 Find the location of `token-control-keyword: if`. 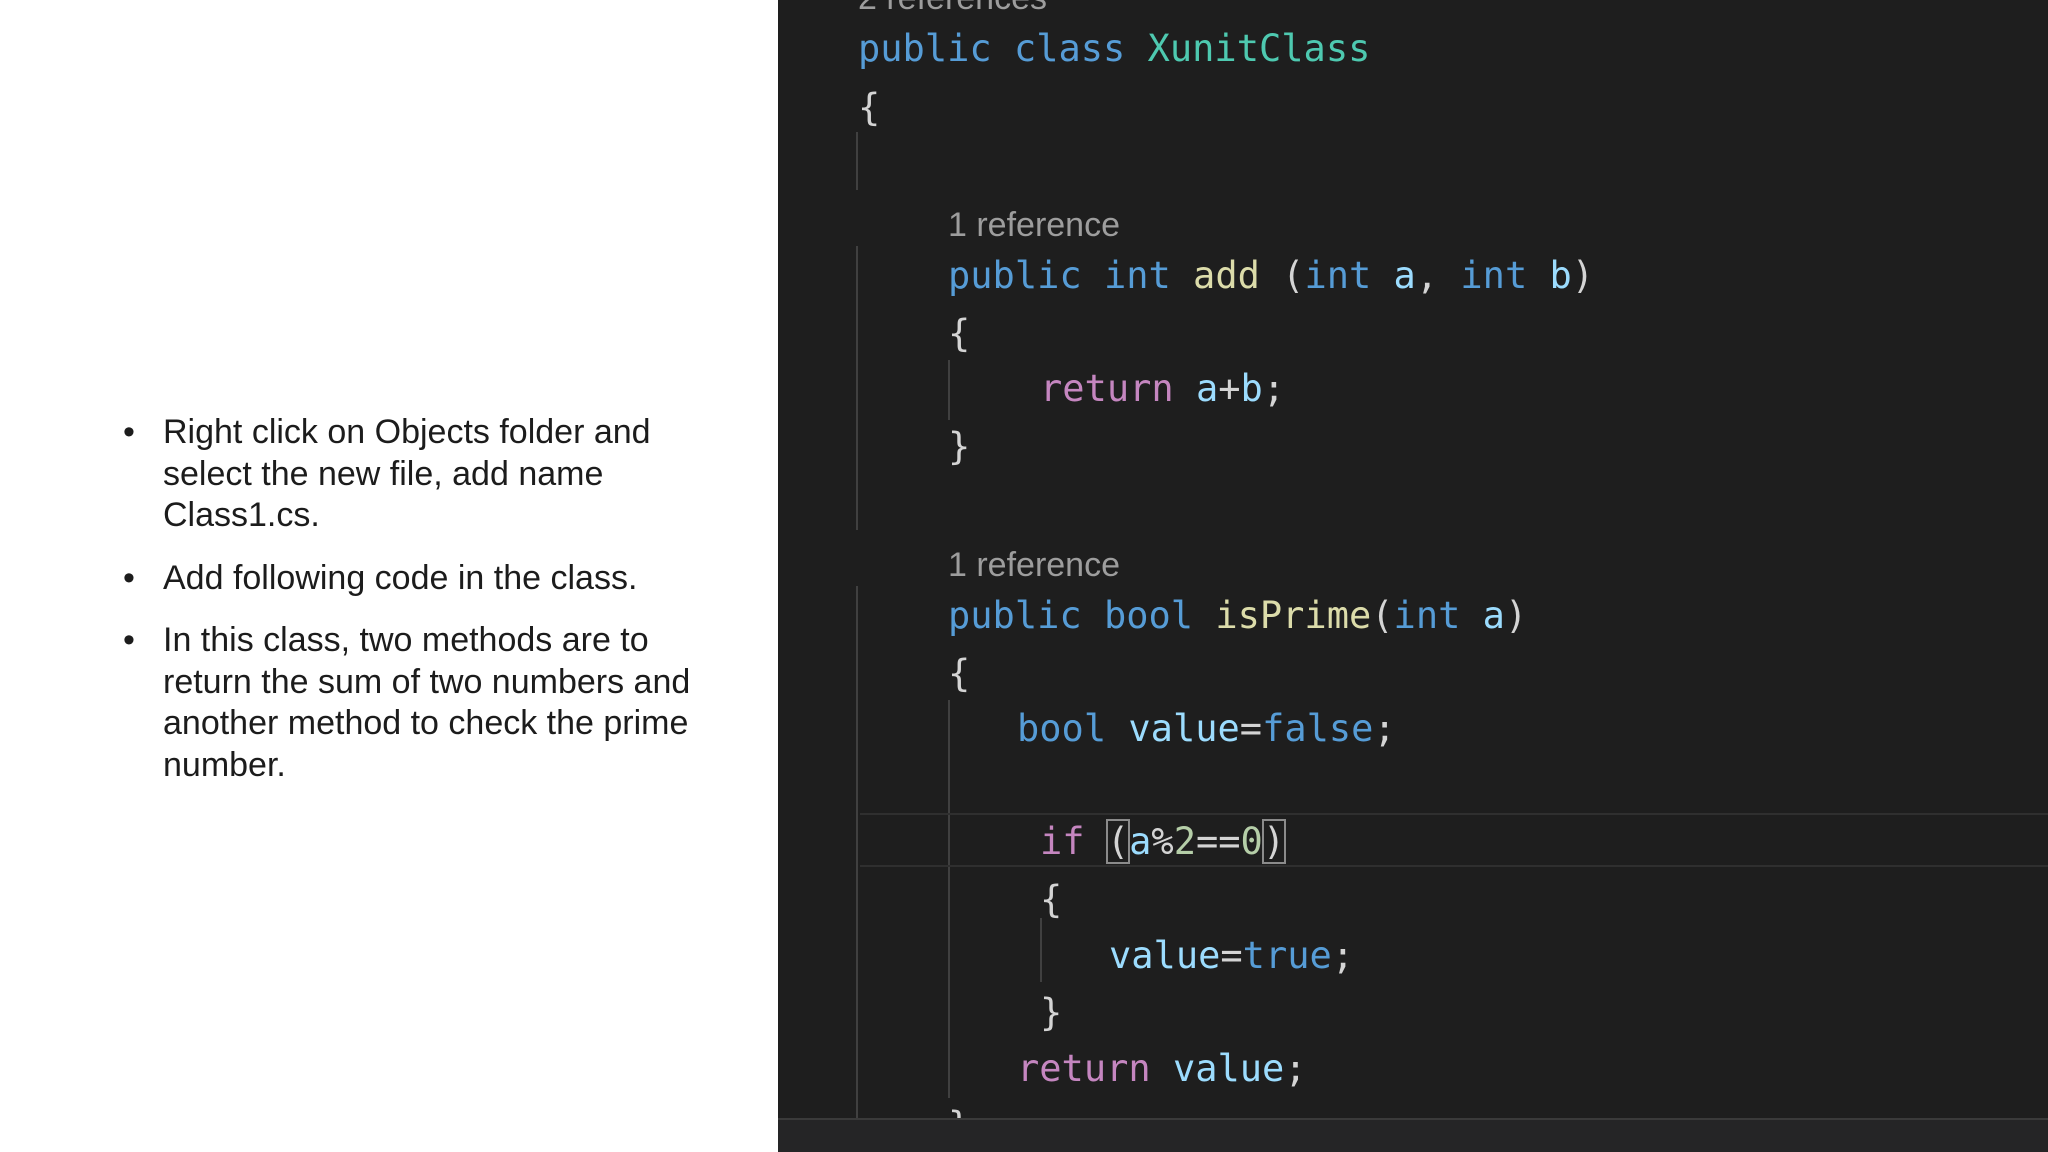

token-control-keyword: if is located at coordinates (1062, 841).